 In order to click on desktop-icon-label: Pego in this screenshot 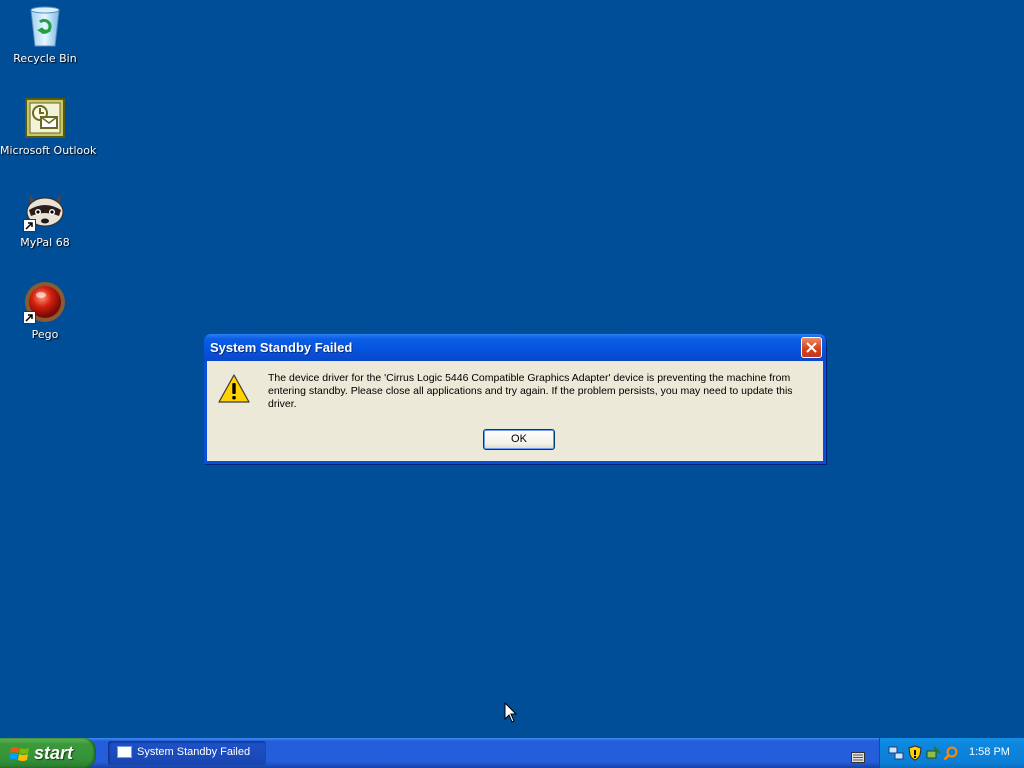, I will do `click(45, 334)`.